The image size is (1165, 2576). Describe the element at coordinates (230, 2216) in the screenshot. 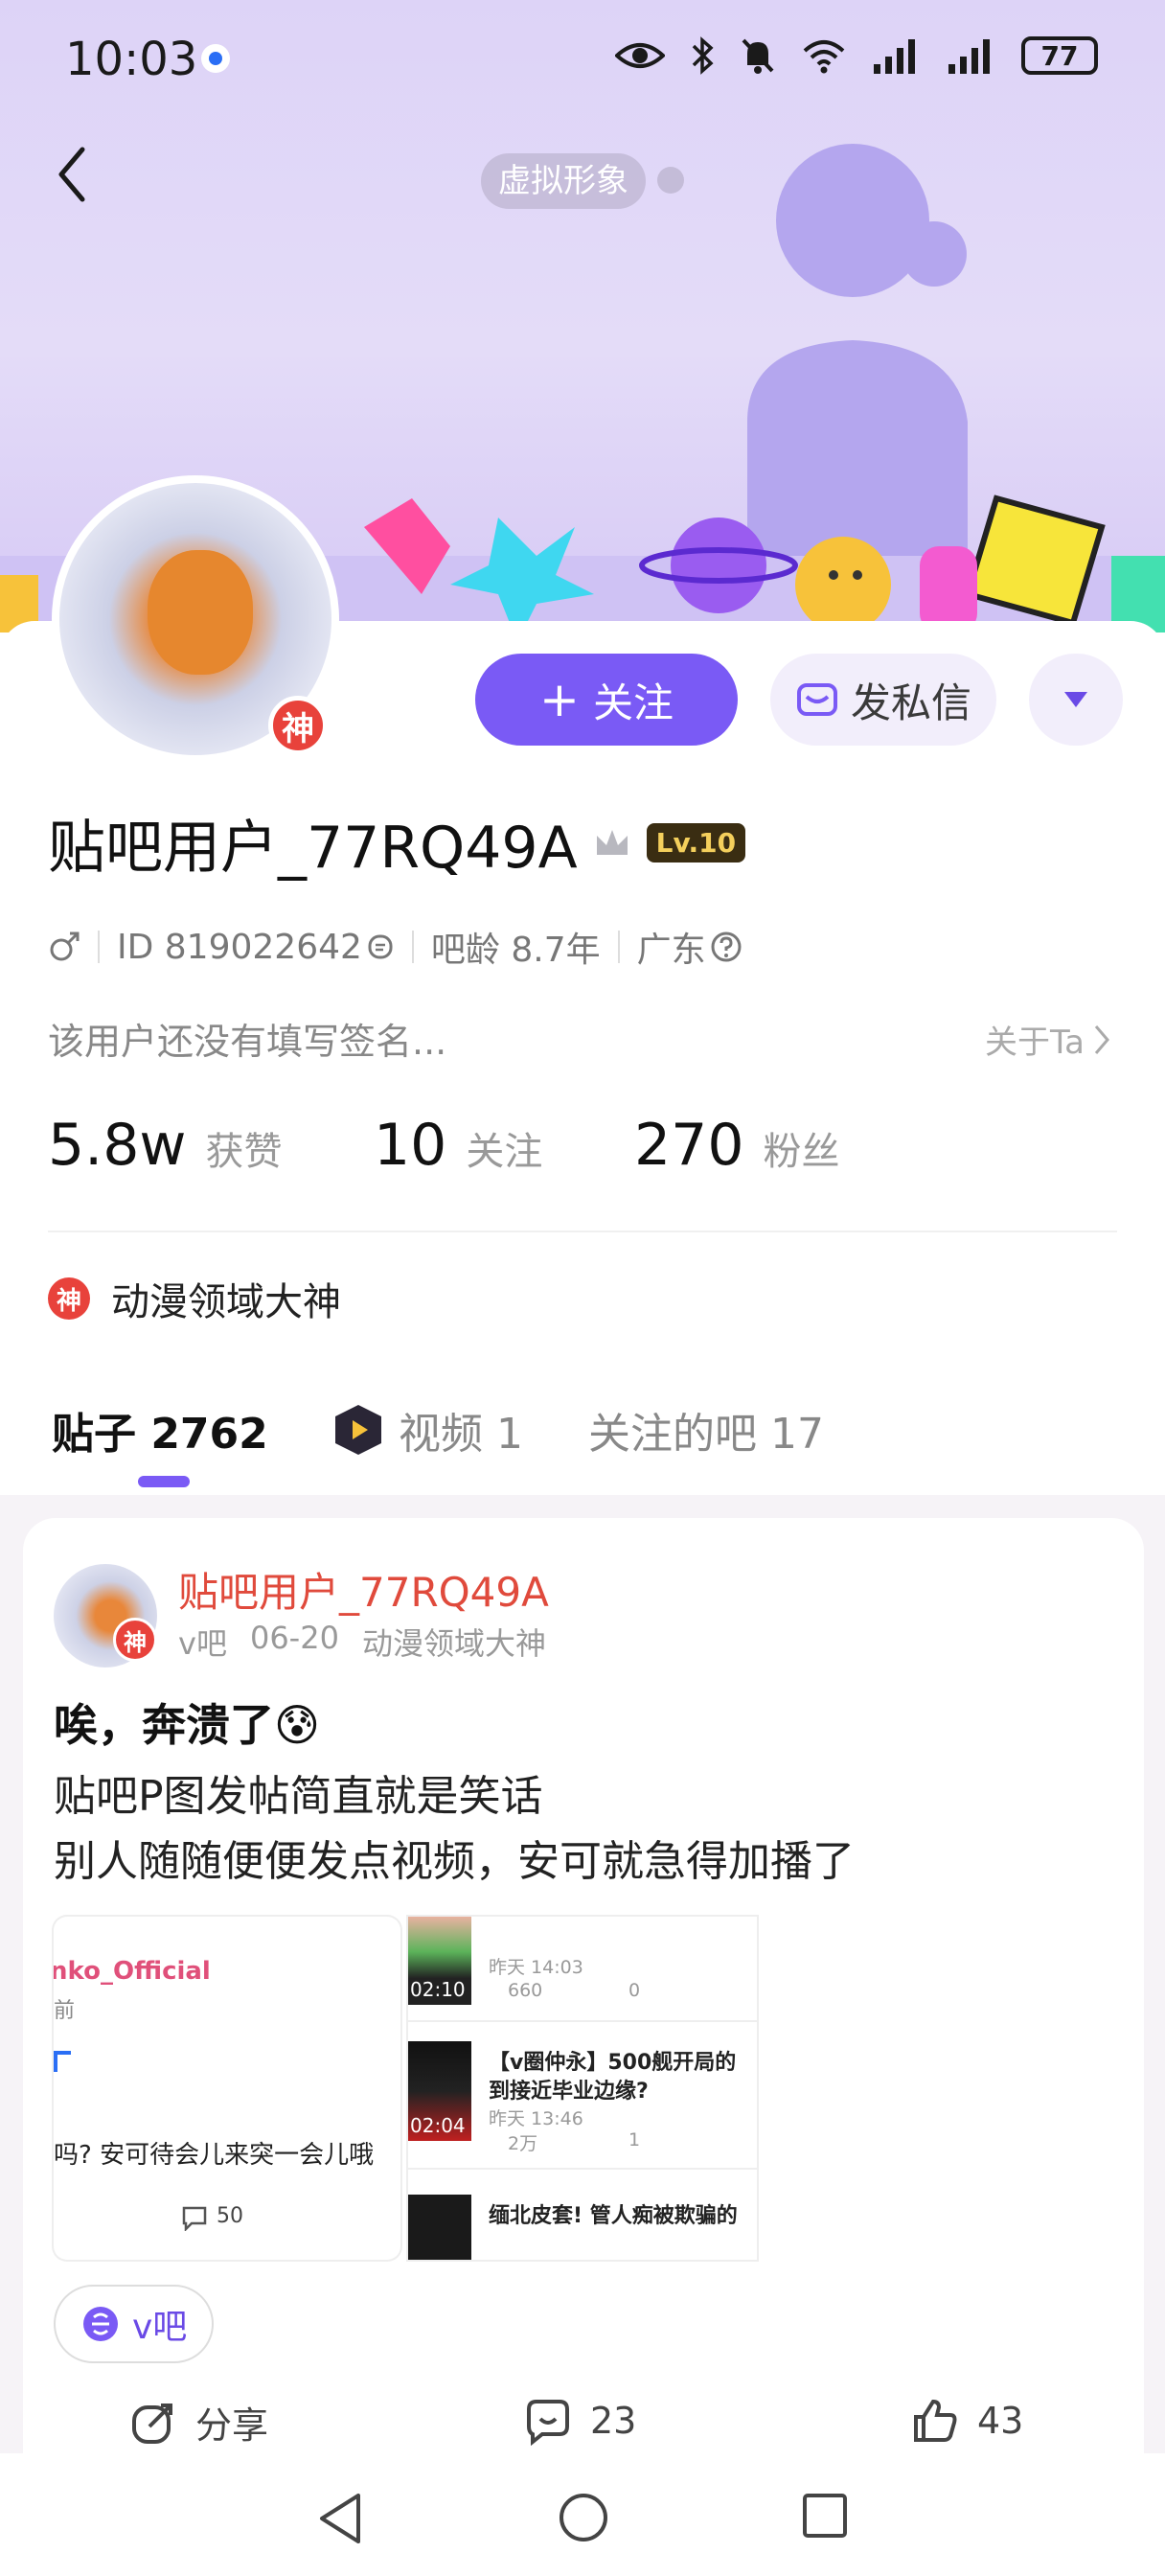

I see `image-comment-count: 50` at that location.